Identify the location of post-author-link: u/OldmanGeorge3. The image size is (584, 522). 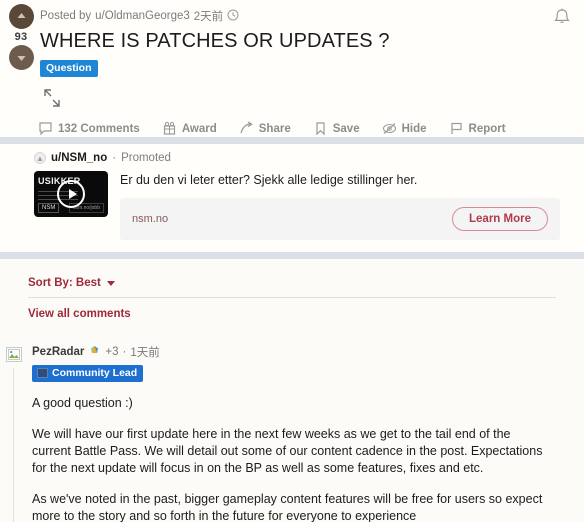
(142, 16).